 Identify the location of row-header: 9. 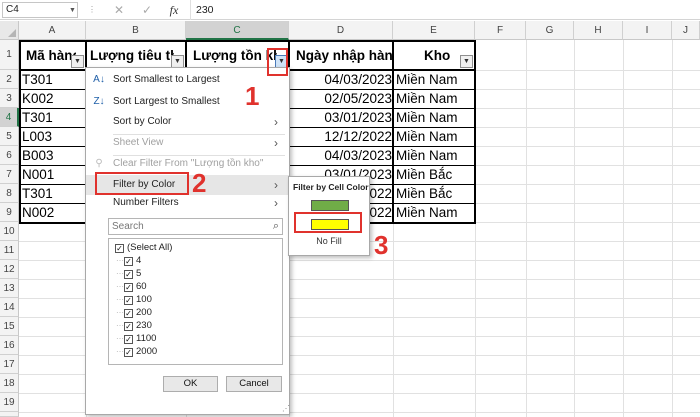
(9, 212).